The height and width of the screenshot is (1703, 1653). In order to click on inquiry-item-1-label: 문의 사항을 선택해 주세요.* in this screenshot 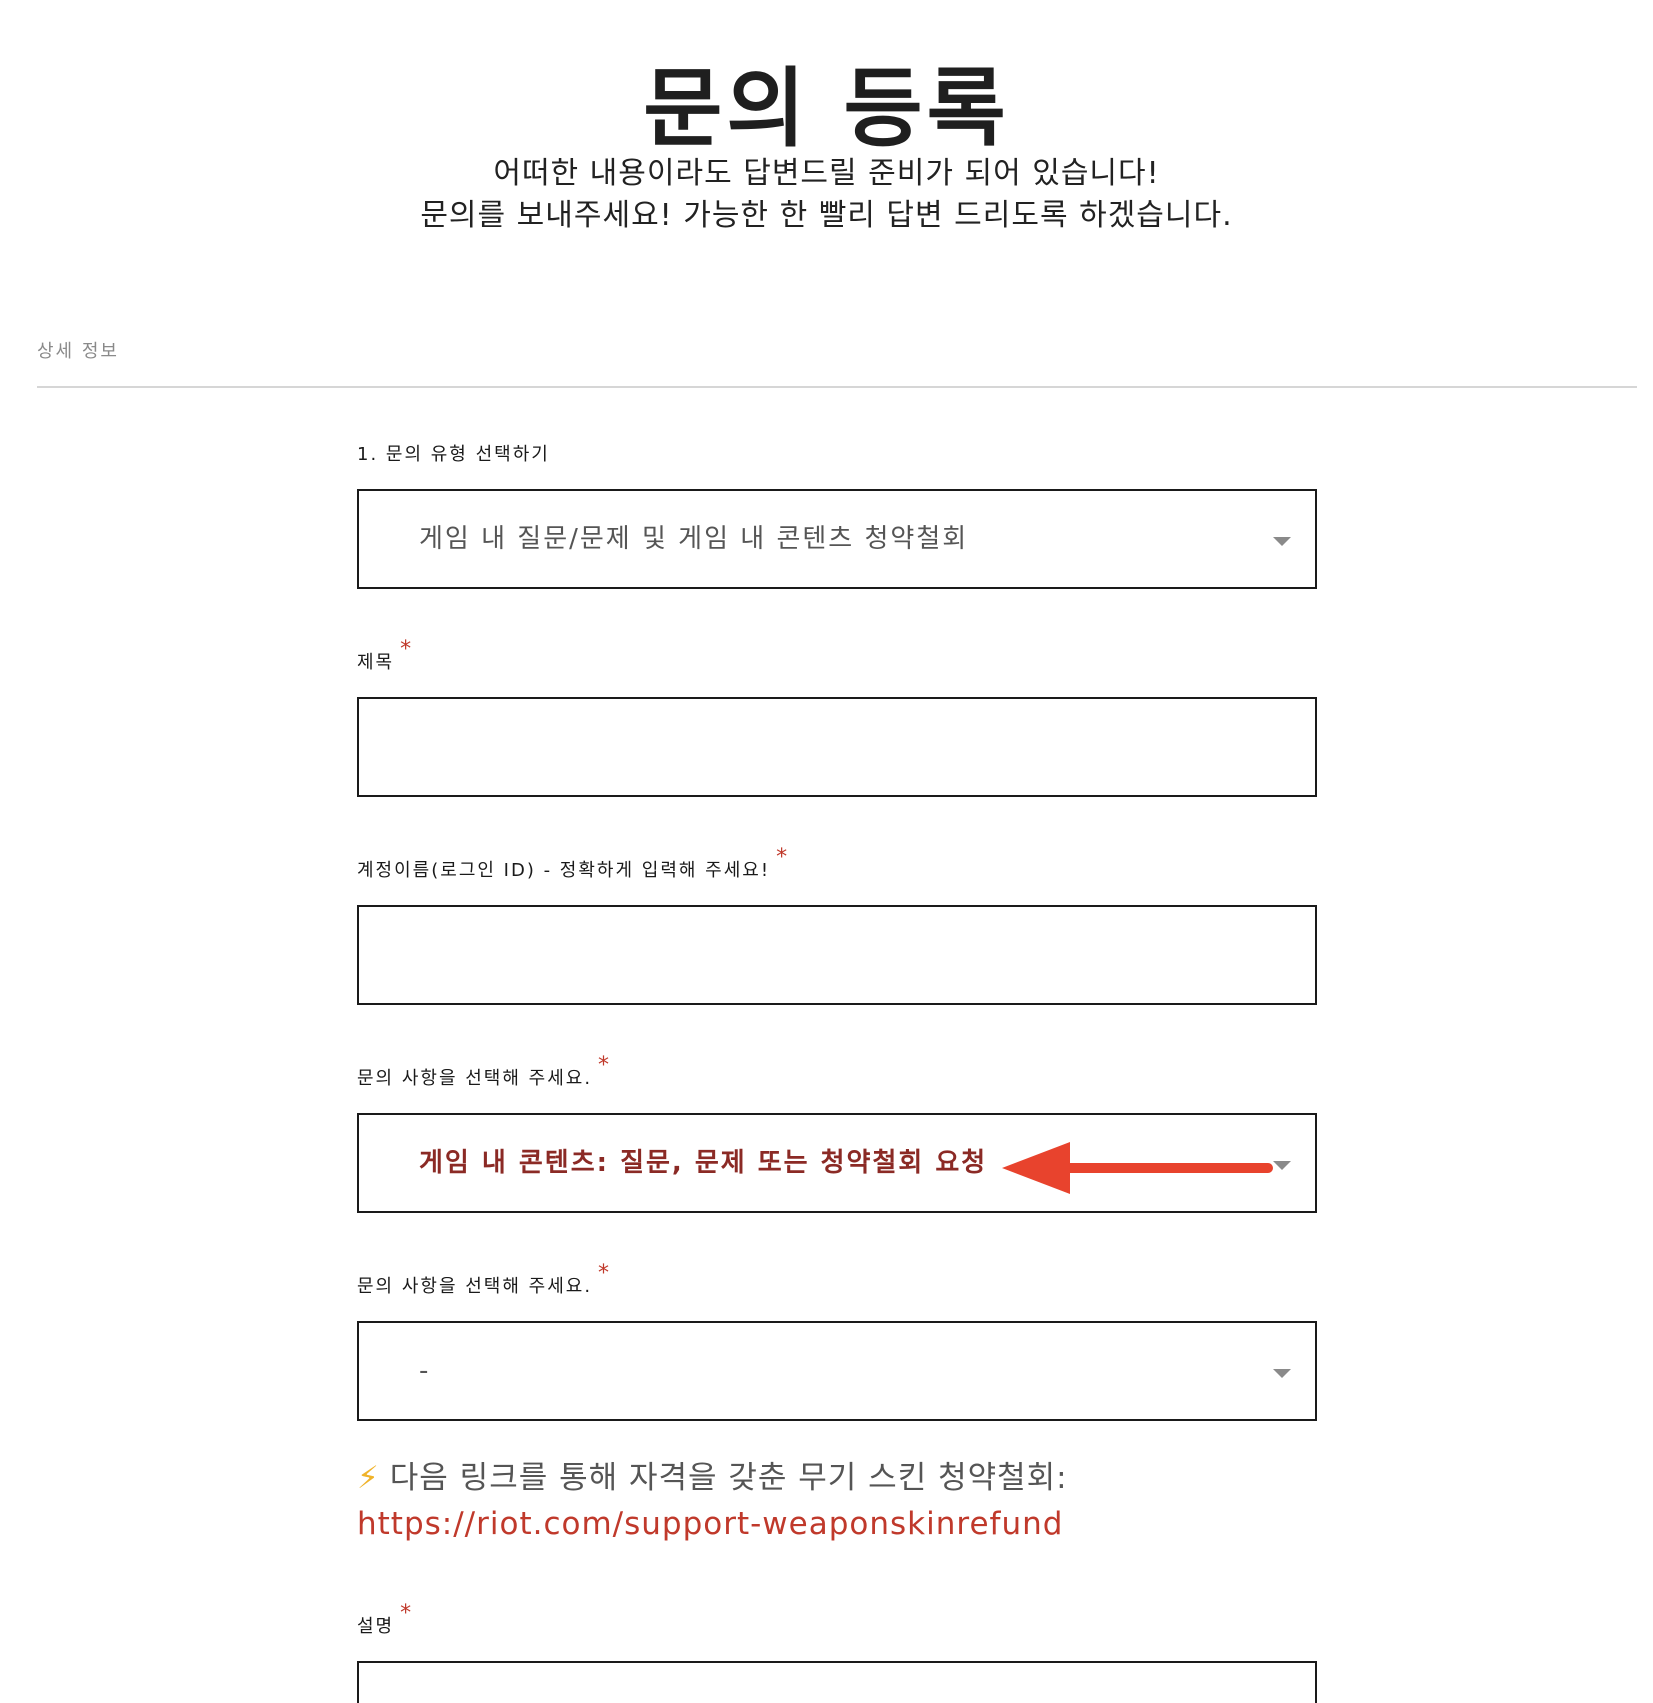, I will do `click(484, 1071)`.